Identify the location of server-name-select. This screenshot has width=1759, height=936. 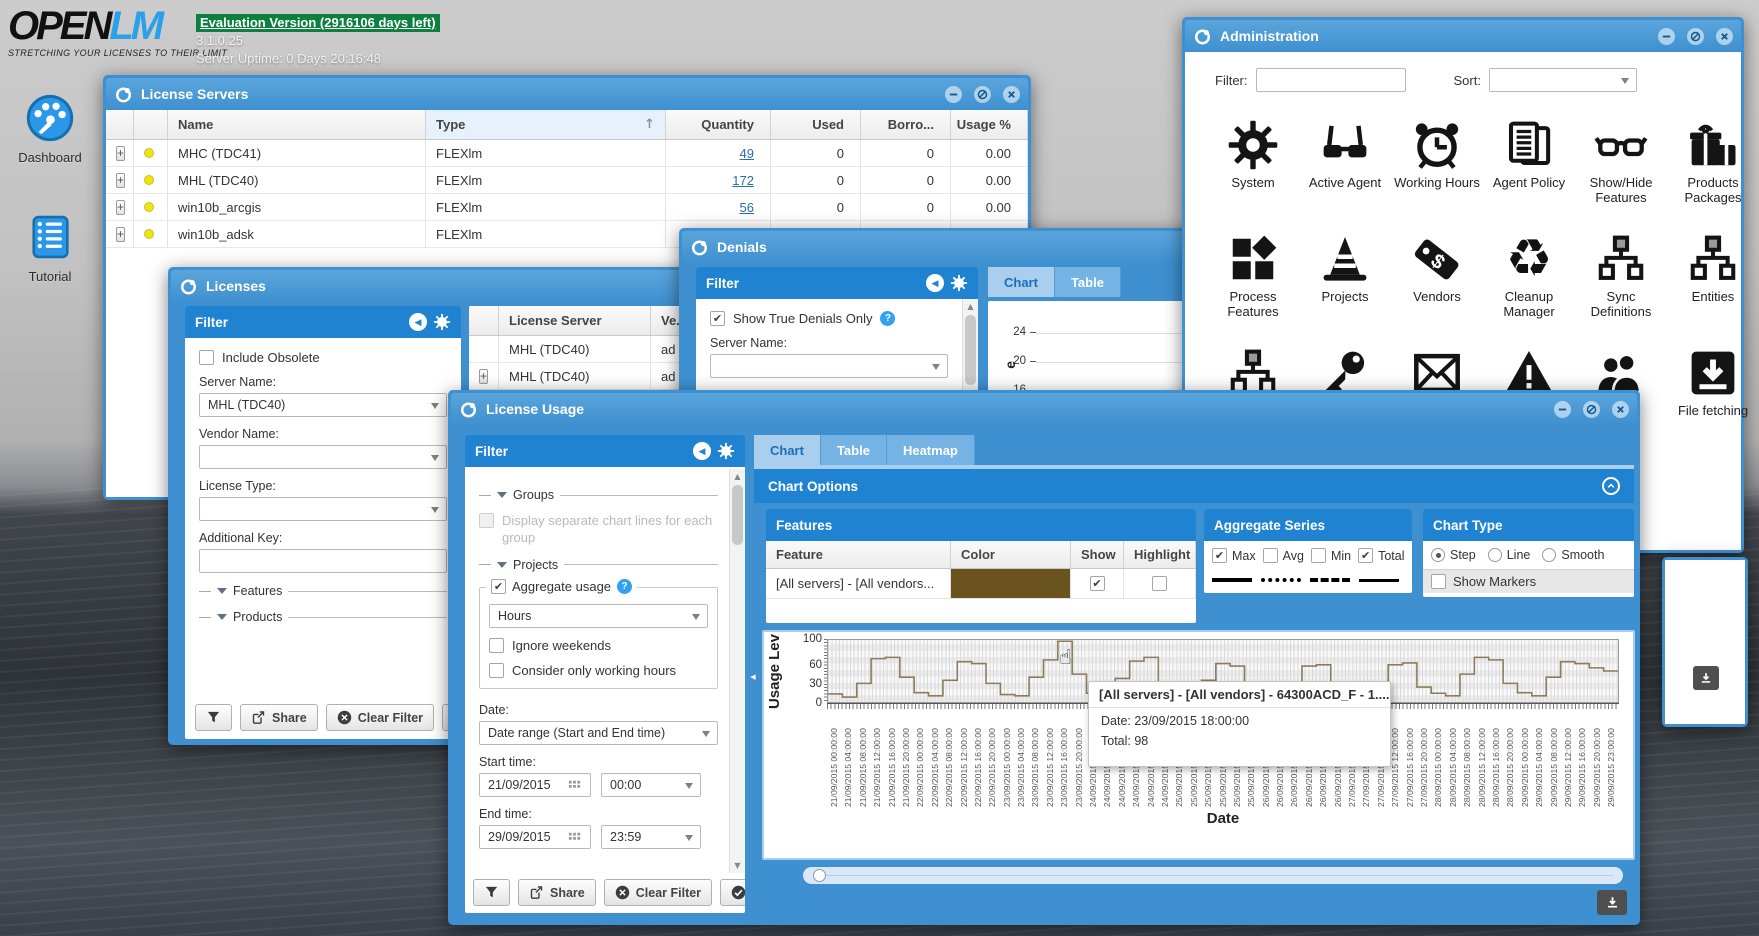
(829, 366).